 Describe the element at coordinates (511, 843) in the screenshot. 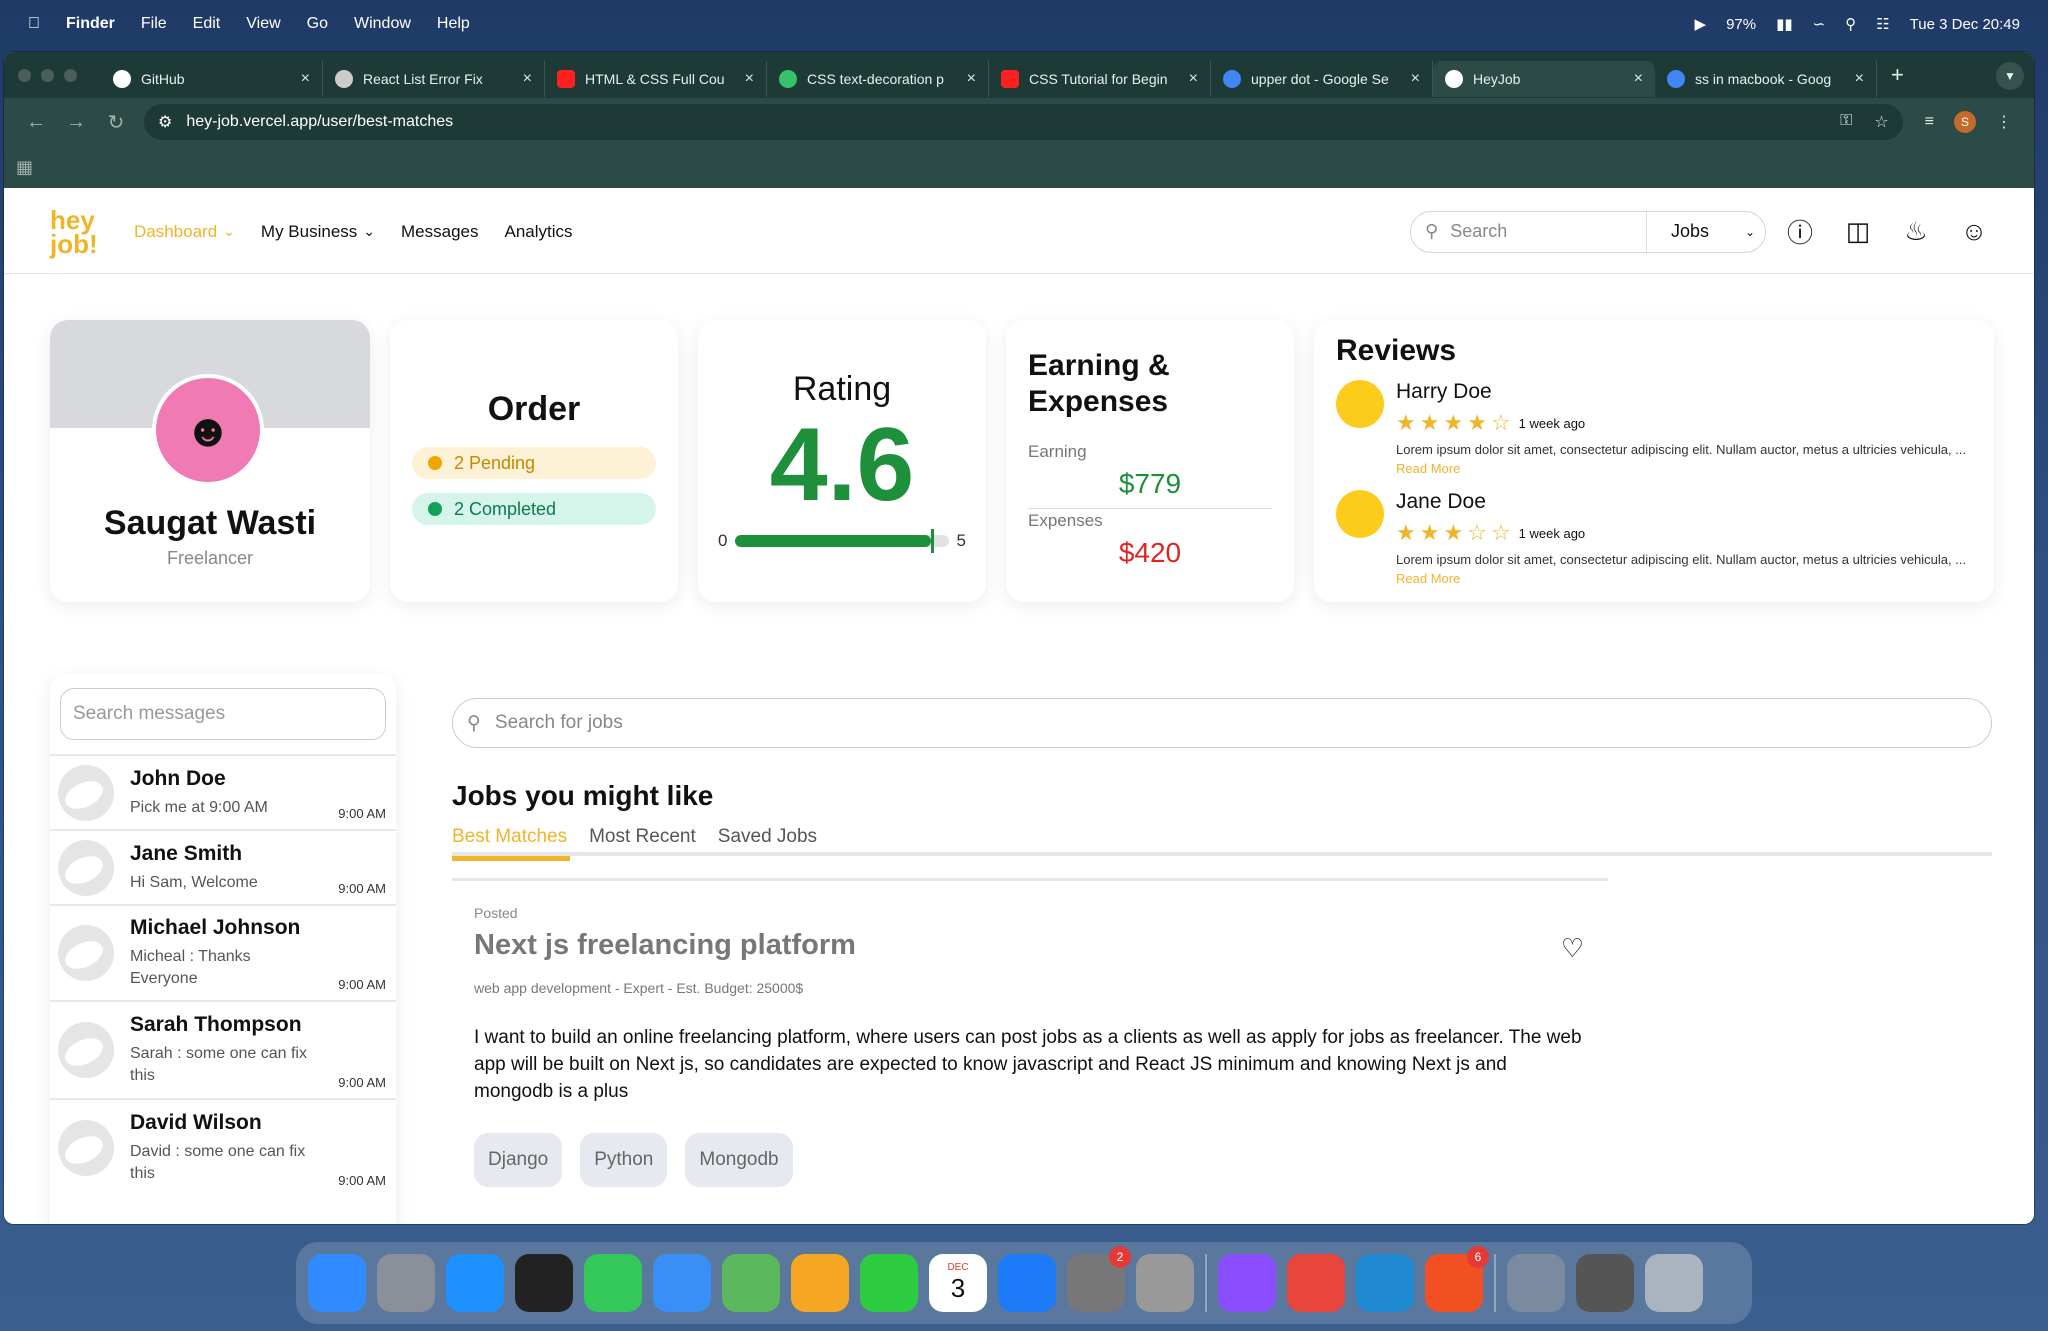

I see `tab-best-matches: Best Matches` at that location.